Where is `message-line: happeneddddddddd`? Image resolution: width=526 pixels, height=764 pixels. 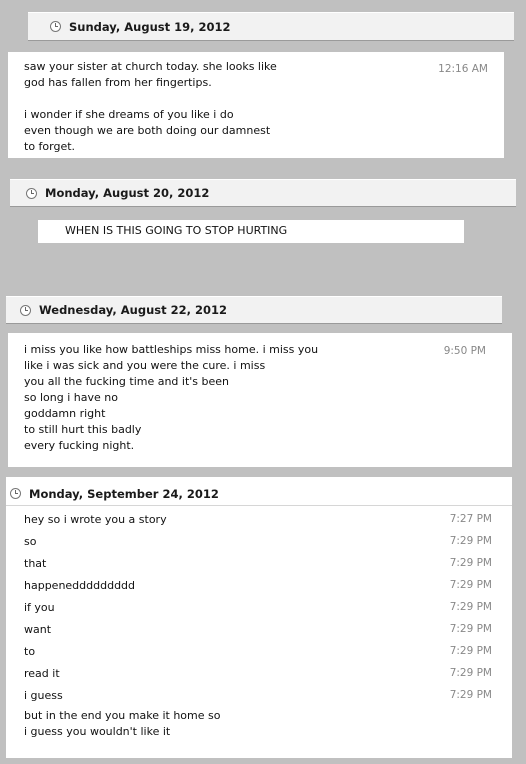
message-line: happeneddddddddd is located at coordinates (80, 585).